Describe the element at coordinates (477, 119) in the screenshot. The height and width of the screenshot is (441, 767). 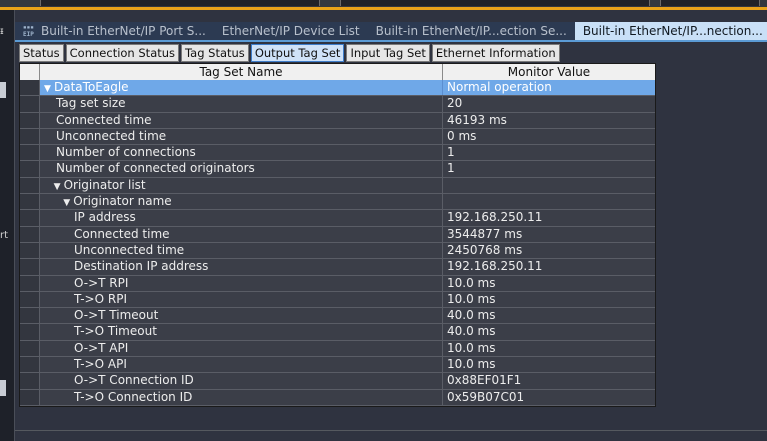
I see `monitor-value-cell: 46193 ms` at that location.